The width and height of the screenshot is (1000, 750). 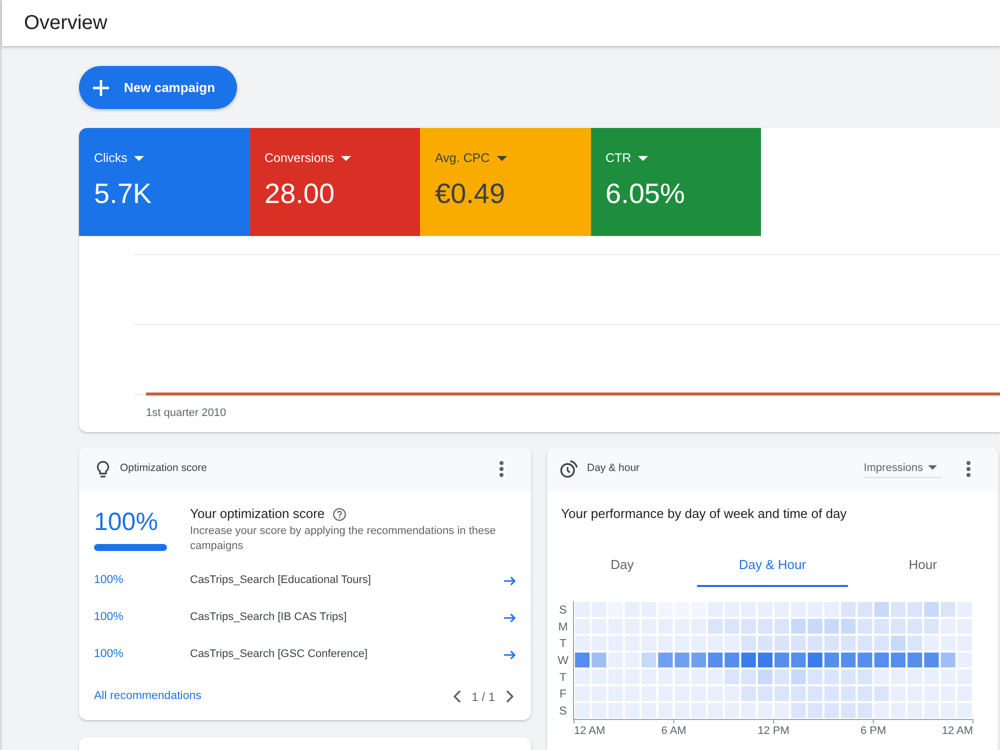 What do you see at coordinates (673, 731) in the screenshot?
I see `hour-label: 6 AM` at bounding box center [673, 731].